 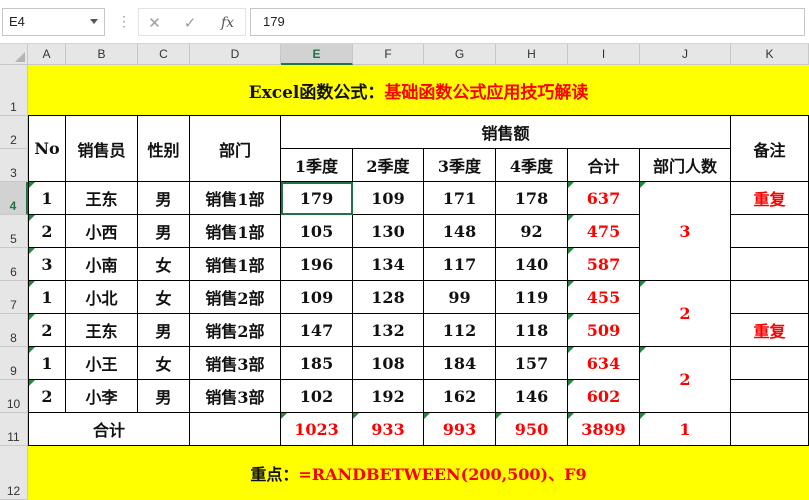 I want to click on total-dept-count: 1, so click(x=685, y=429).